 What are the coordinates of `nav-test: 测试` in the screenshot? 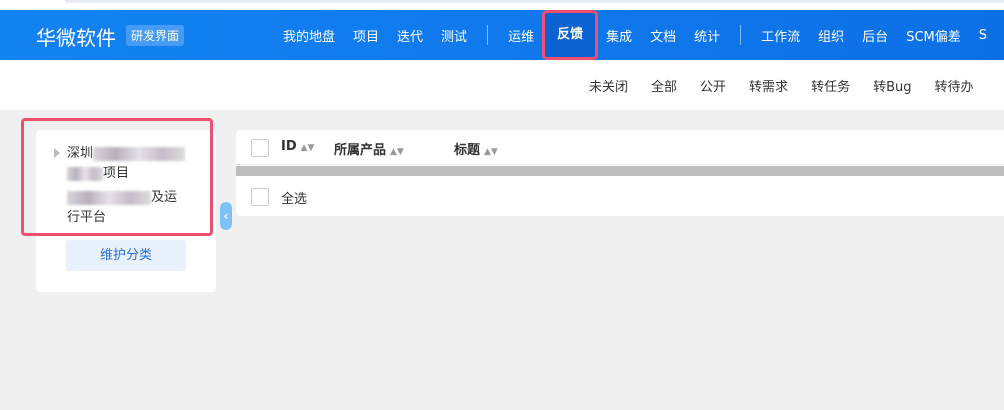 It's located at (454, 35).